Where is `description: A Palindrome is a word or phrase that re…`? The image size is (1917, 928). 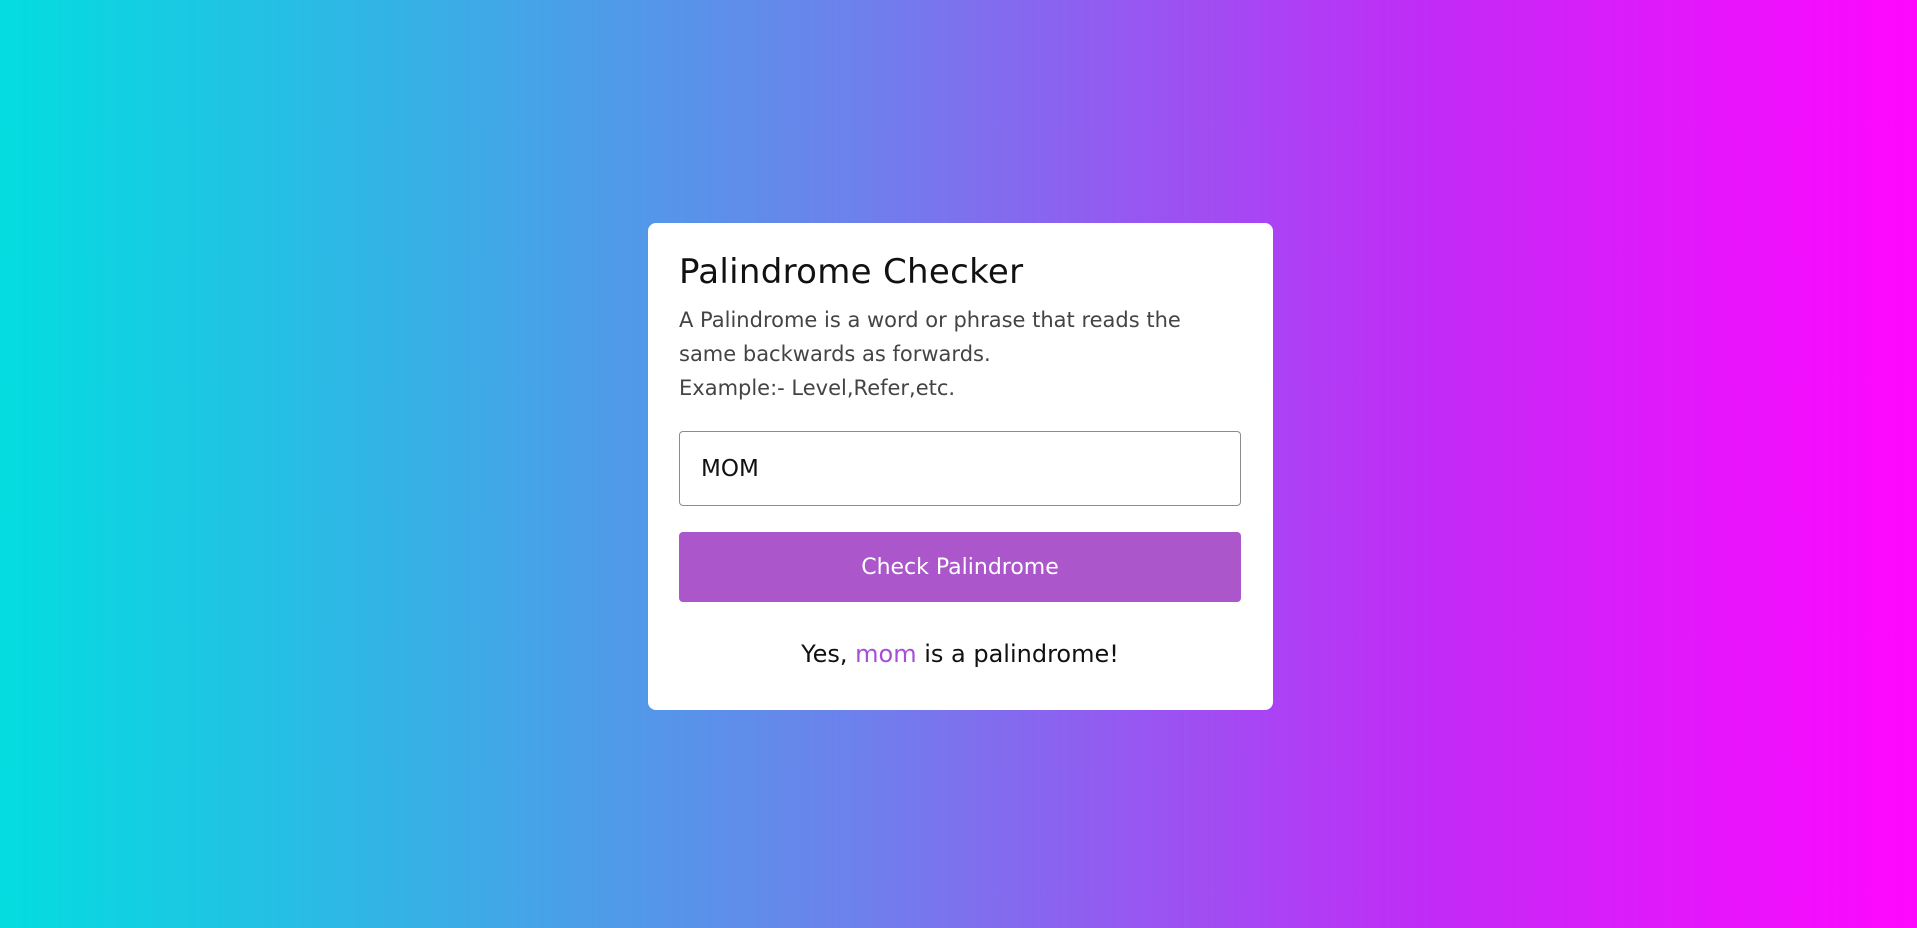
description: A Palindrome is a word or phrase that re… is located at coordinates (960, 354).